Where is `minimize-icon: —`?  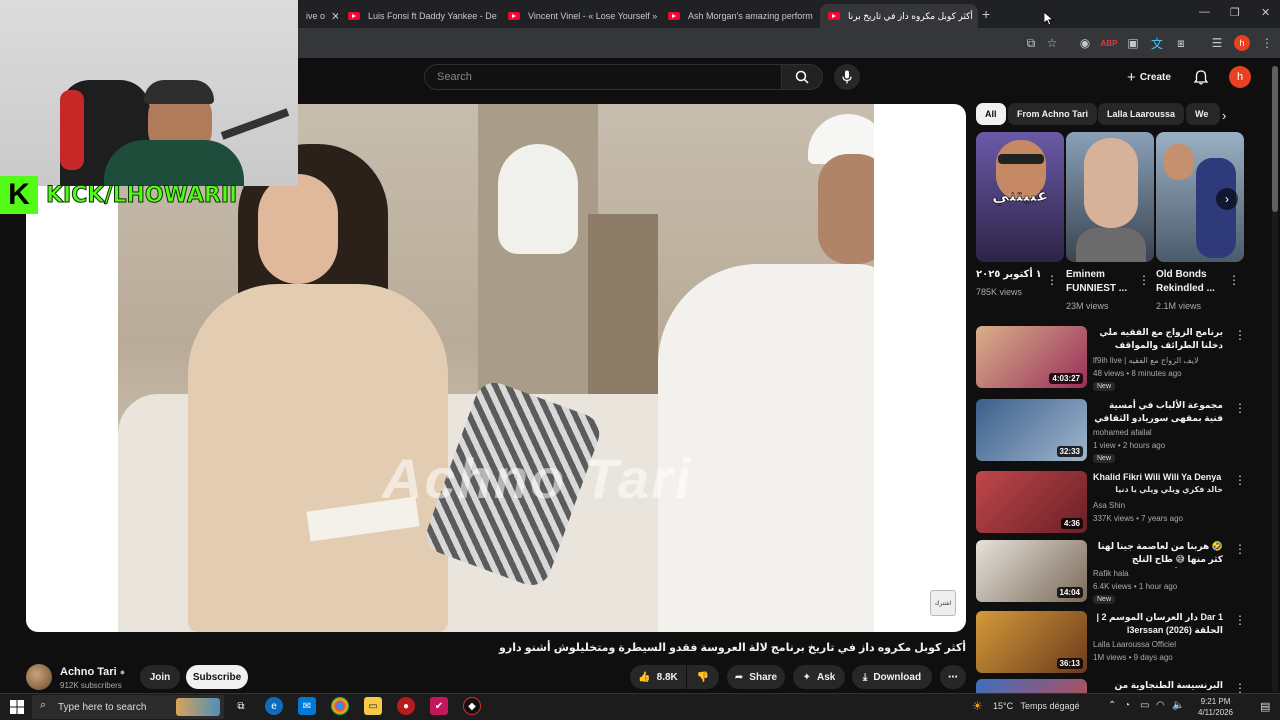
minimize-icon: — is located at coordinates (1204, 12).